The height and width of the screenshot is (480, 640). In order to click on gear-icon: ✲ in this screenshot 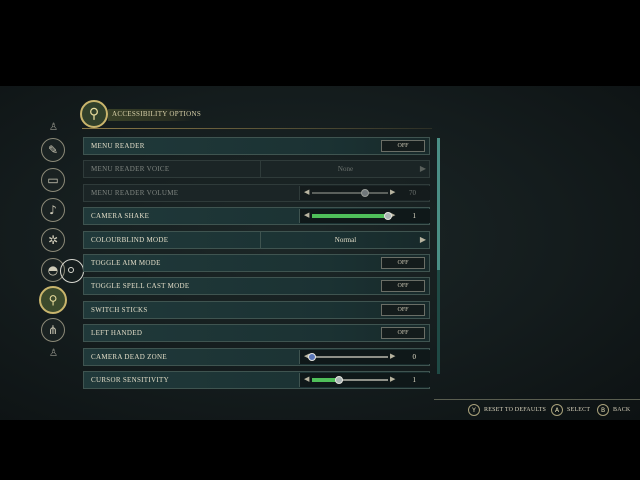, I will do `click(53, 240)`.